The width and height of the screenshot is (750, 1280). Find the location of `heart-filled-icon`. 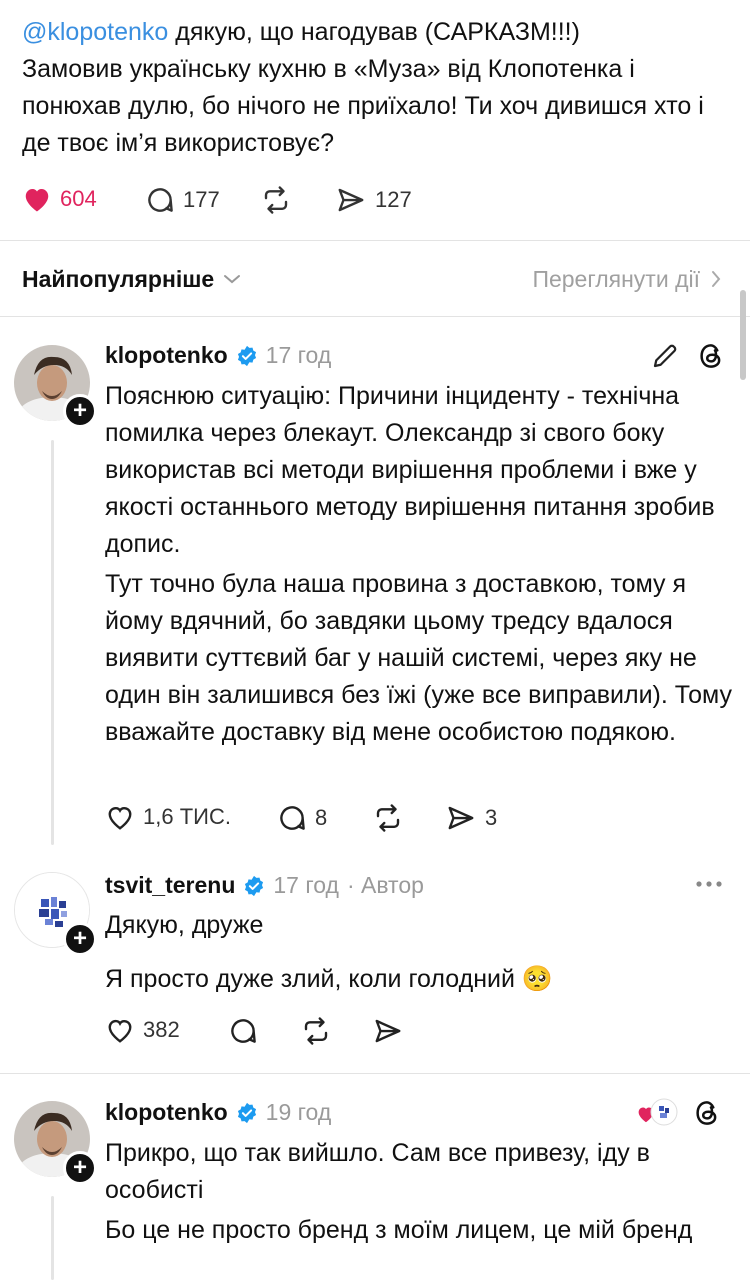

heart-filled-icon is located at coordinates (37, 200).